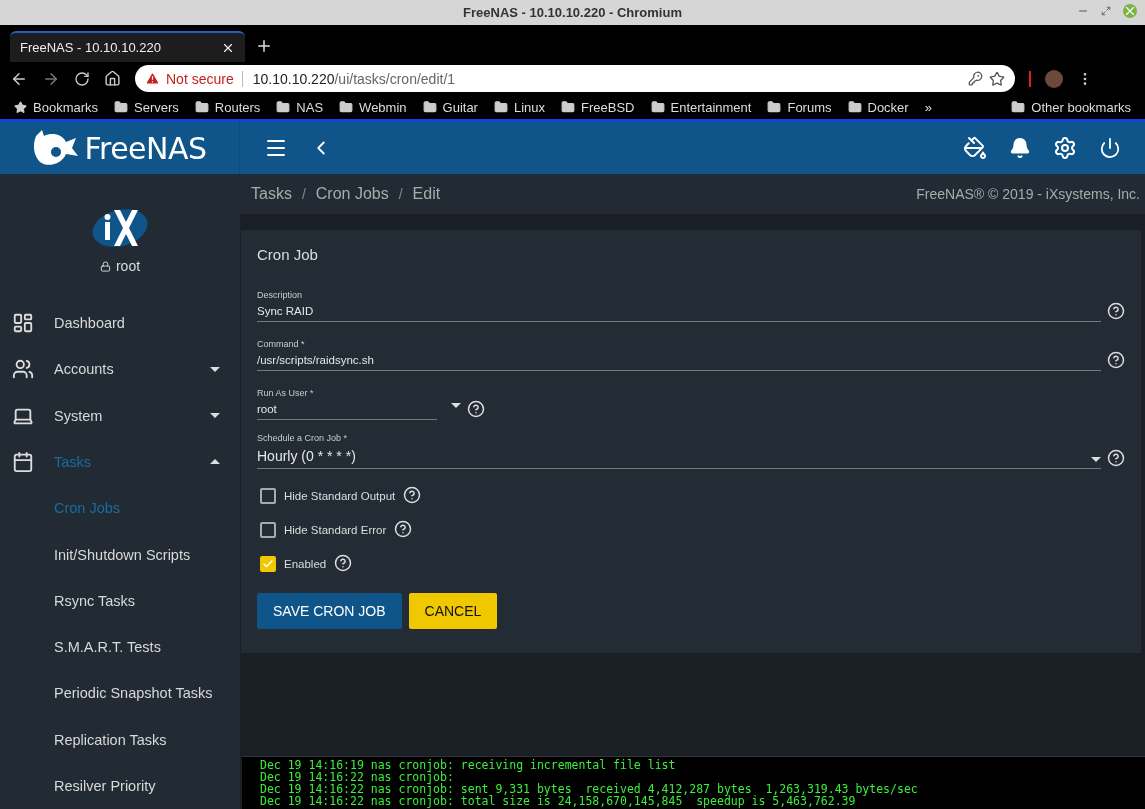 This screenshot has width=1145, height=809. Describe the element at coordinates (679, 355) in the screenshot. I see `input-field: Command * /usr/scripts/raidsync.sh` at that location.